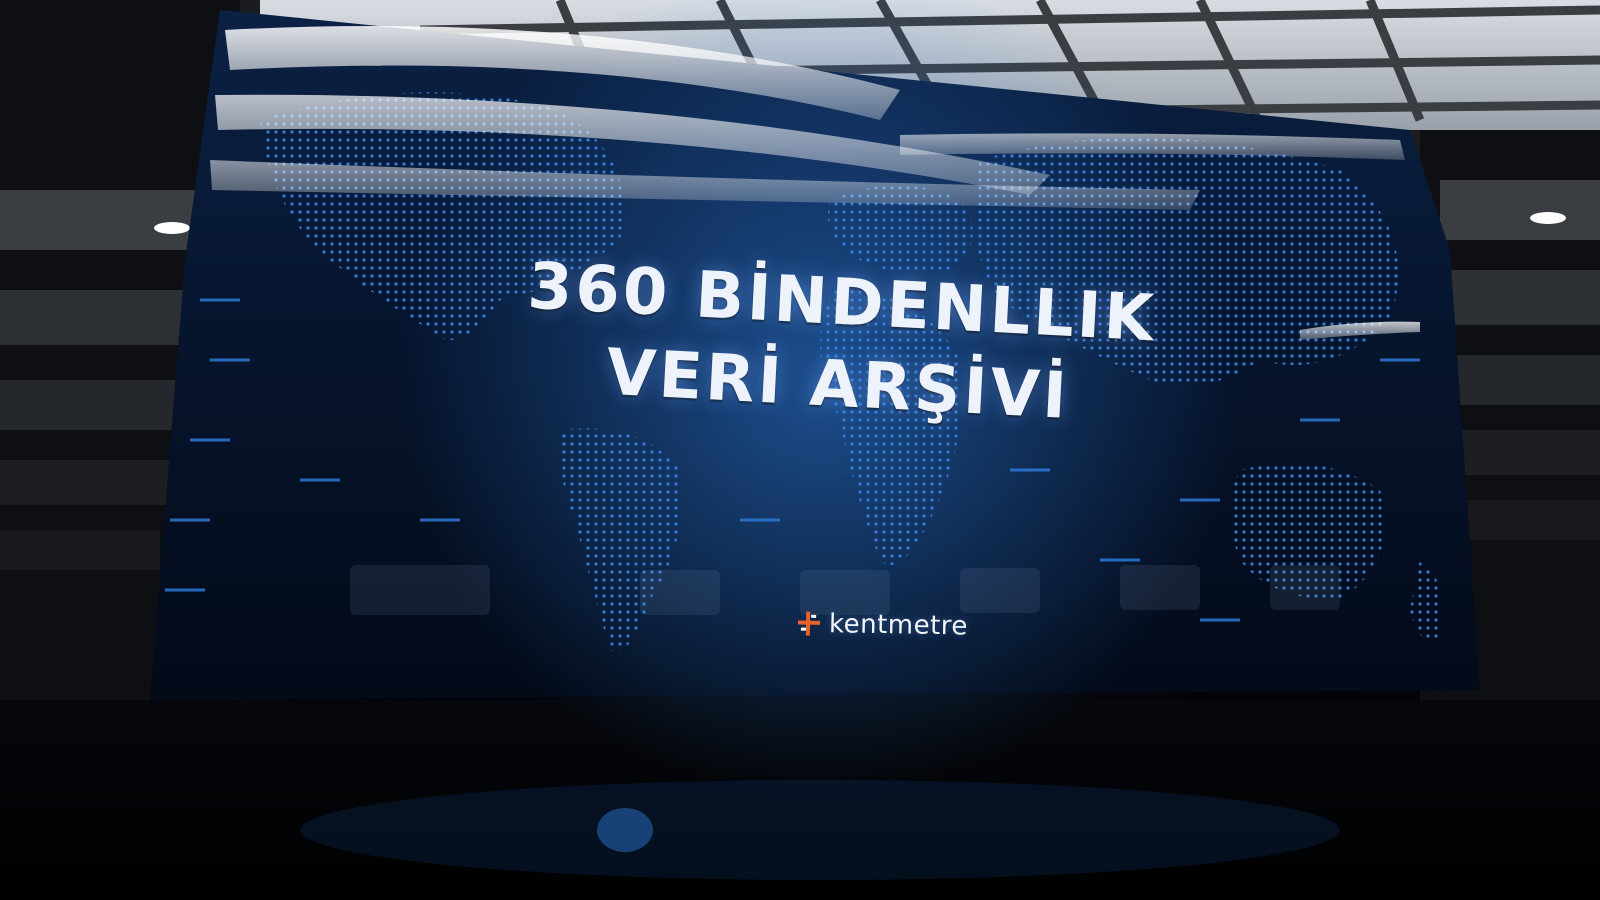  I want to click on brand-name: kentmetre, so click(898, 625).